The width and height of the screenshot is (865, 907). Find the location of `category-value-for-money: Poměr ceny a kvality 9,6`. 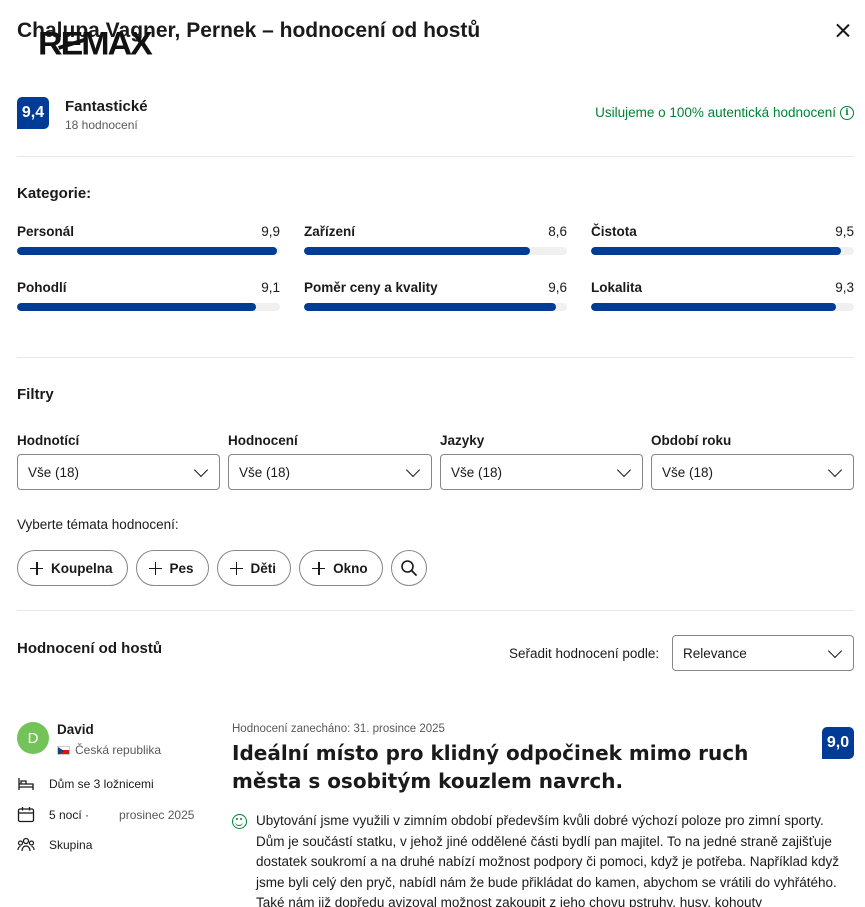

category-value-for-money: Poměr ceny a kvality 9,6 is located at coordinates (435, 295).